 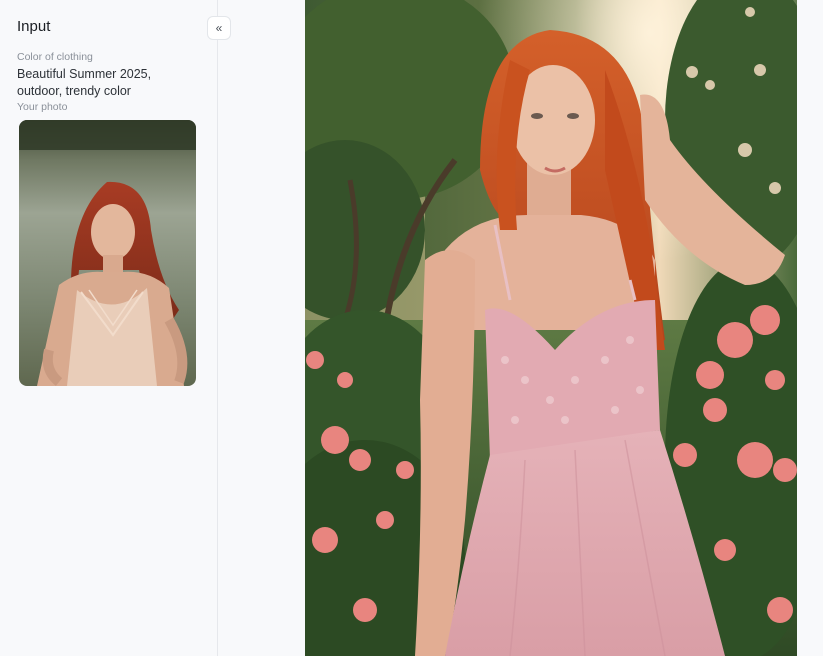 I want to click on color-of-clothing-label: Color of clothing, so click(x=55, y=57).